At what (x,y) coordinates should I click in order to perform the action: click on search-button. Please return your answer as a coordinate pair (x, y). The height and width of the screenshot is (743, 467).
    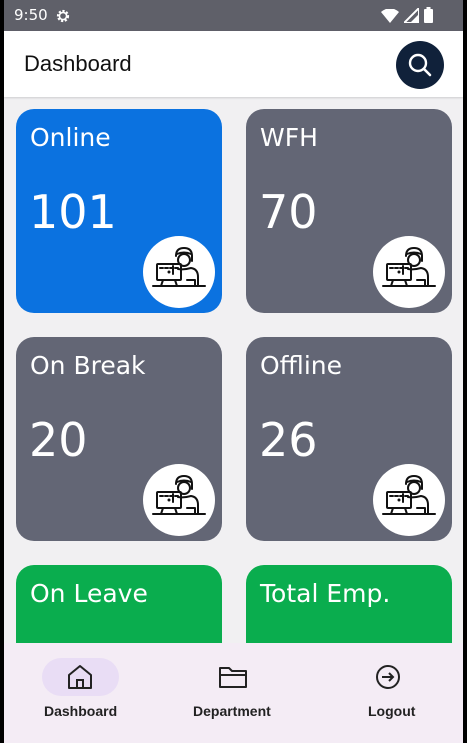
    Looking at the image, I should click on (420, 65).